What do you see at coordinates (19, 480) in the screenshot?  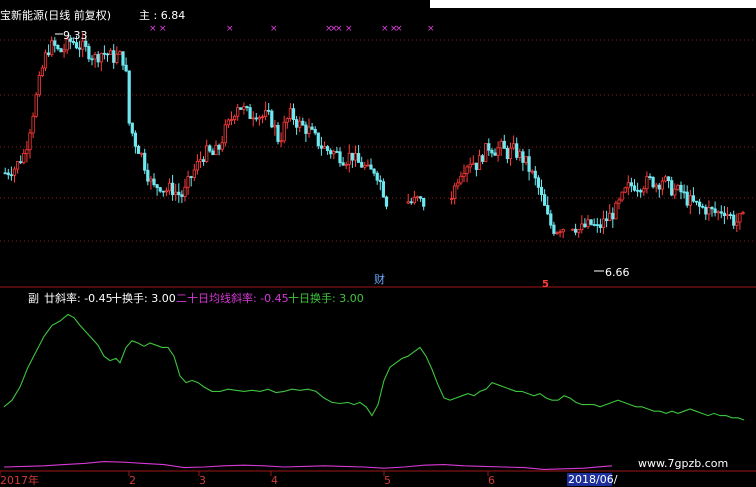 I see `x-tick-2017: 2017年` at bounding box center [19, 480].